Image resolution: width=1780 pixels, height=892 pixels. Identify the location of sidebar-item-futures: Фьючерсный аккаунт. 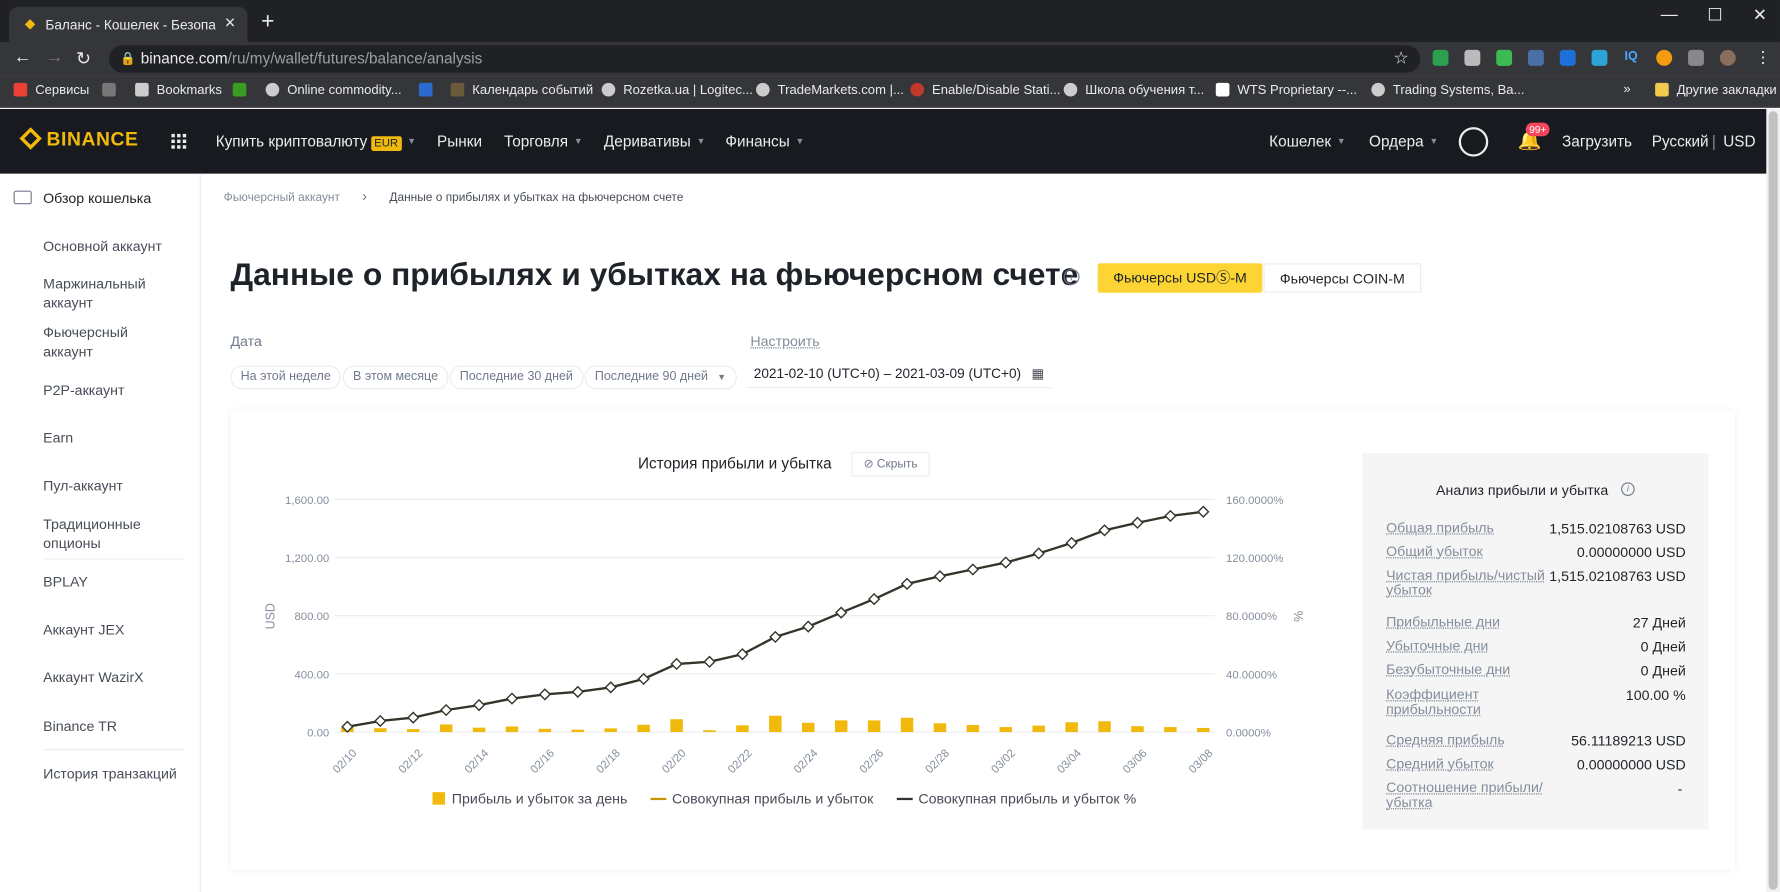
(111, 342).